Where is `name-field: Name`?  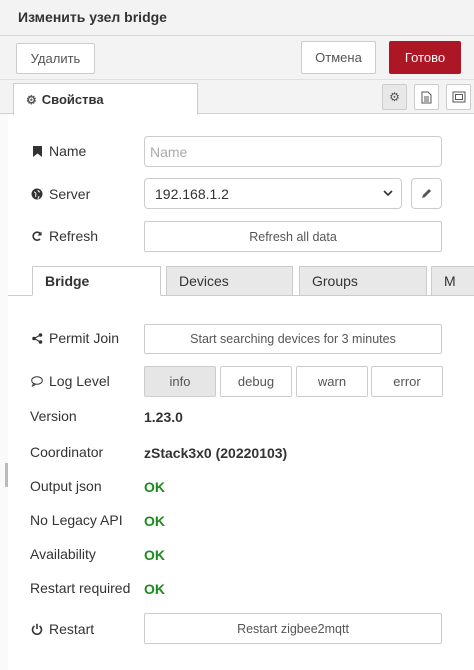
name-field: Name is located at coordinates (293, 151).